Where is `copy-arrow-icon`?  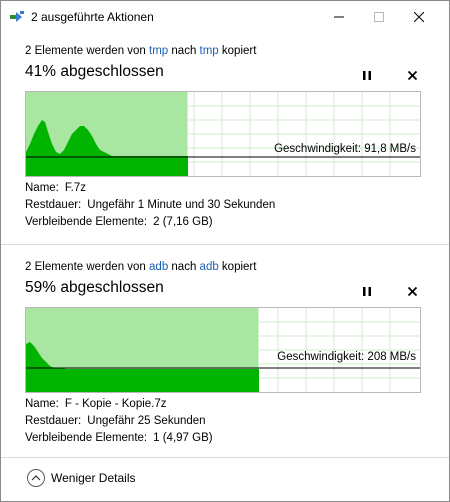 copy-arrow-icon is located at coordinates (17, 16).